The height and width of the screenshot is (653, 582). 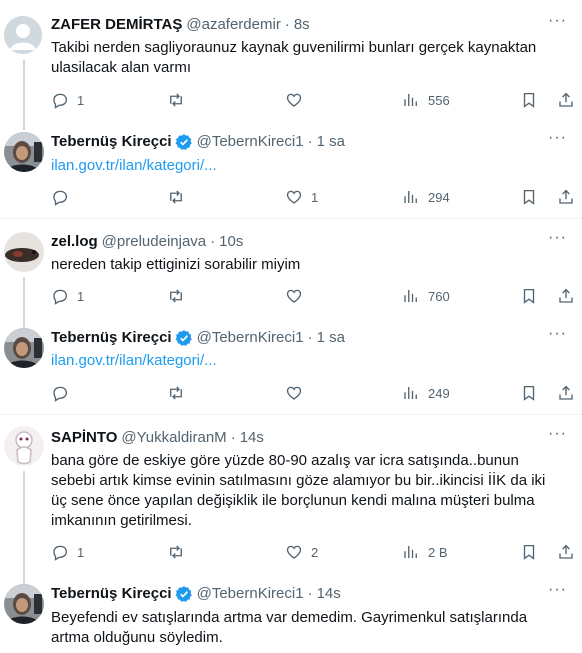 I want to click on views-button: 294, so click(x=426, y=197).